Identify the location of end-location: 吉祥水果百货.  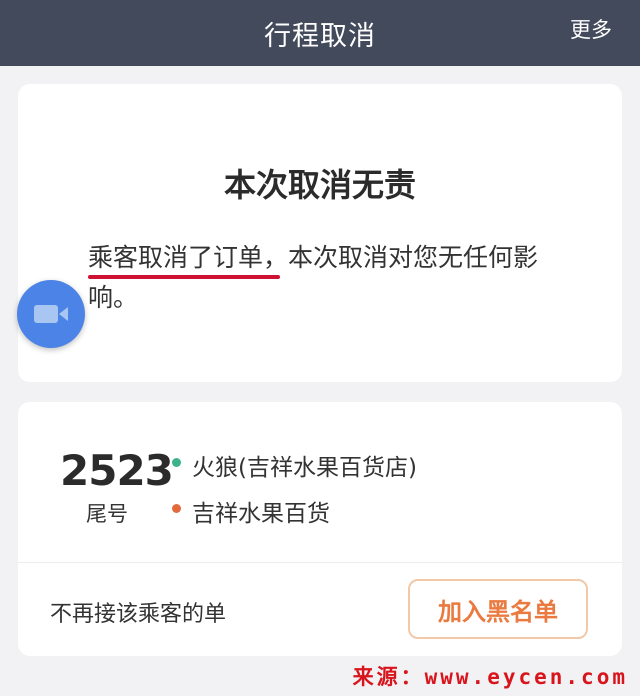
(261, 514).